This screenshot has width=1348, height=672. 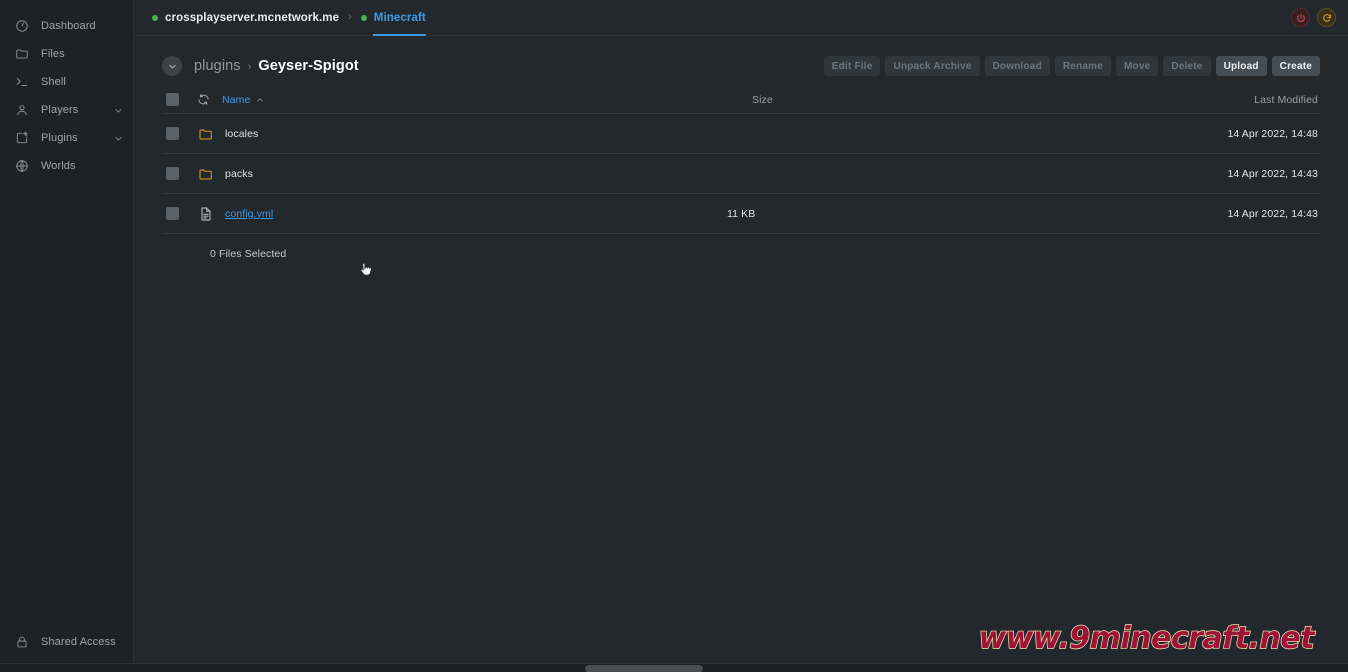 I want to click on power-button, so click(x=1300, y=17).